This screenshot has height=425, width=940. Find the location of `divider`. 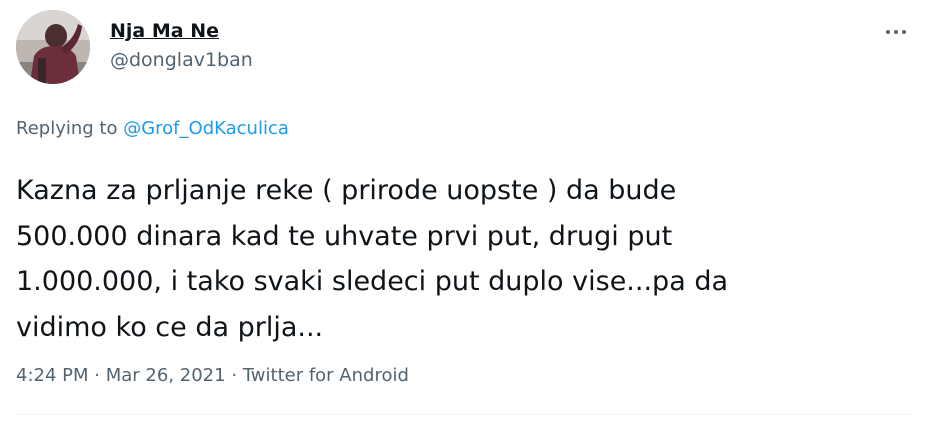

divider is located at coordinates (464, 414).